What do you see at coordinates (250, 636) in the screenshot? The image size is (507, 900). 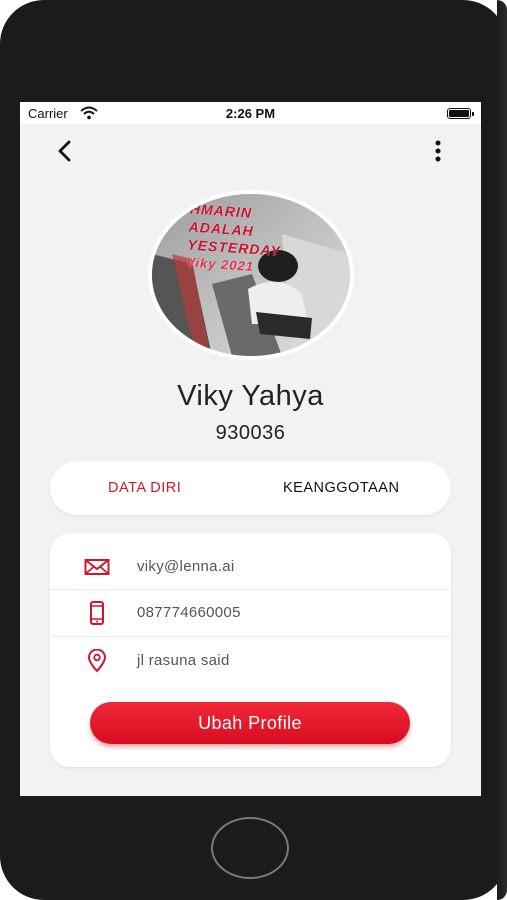 I see `divider` at bounding box center [250, 636].